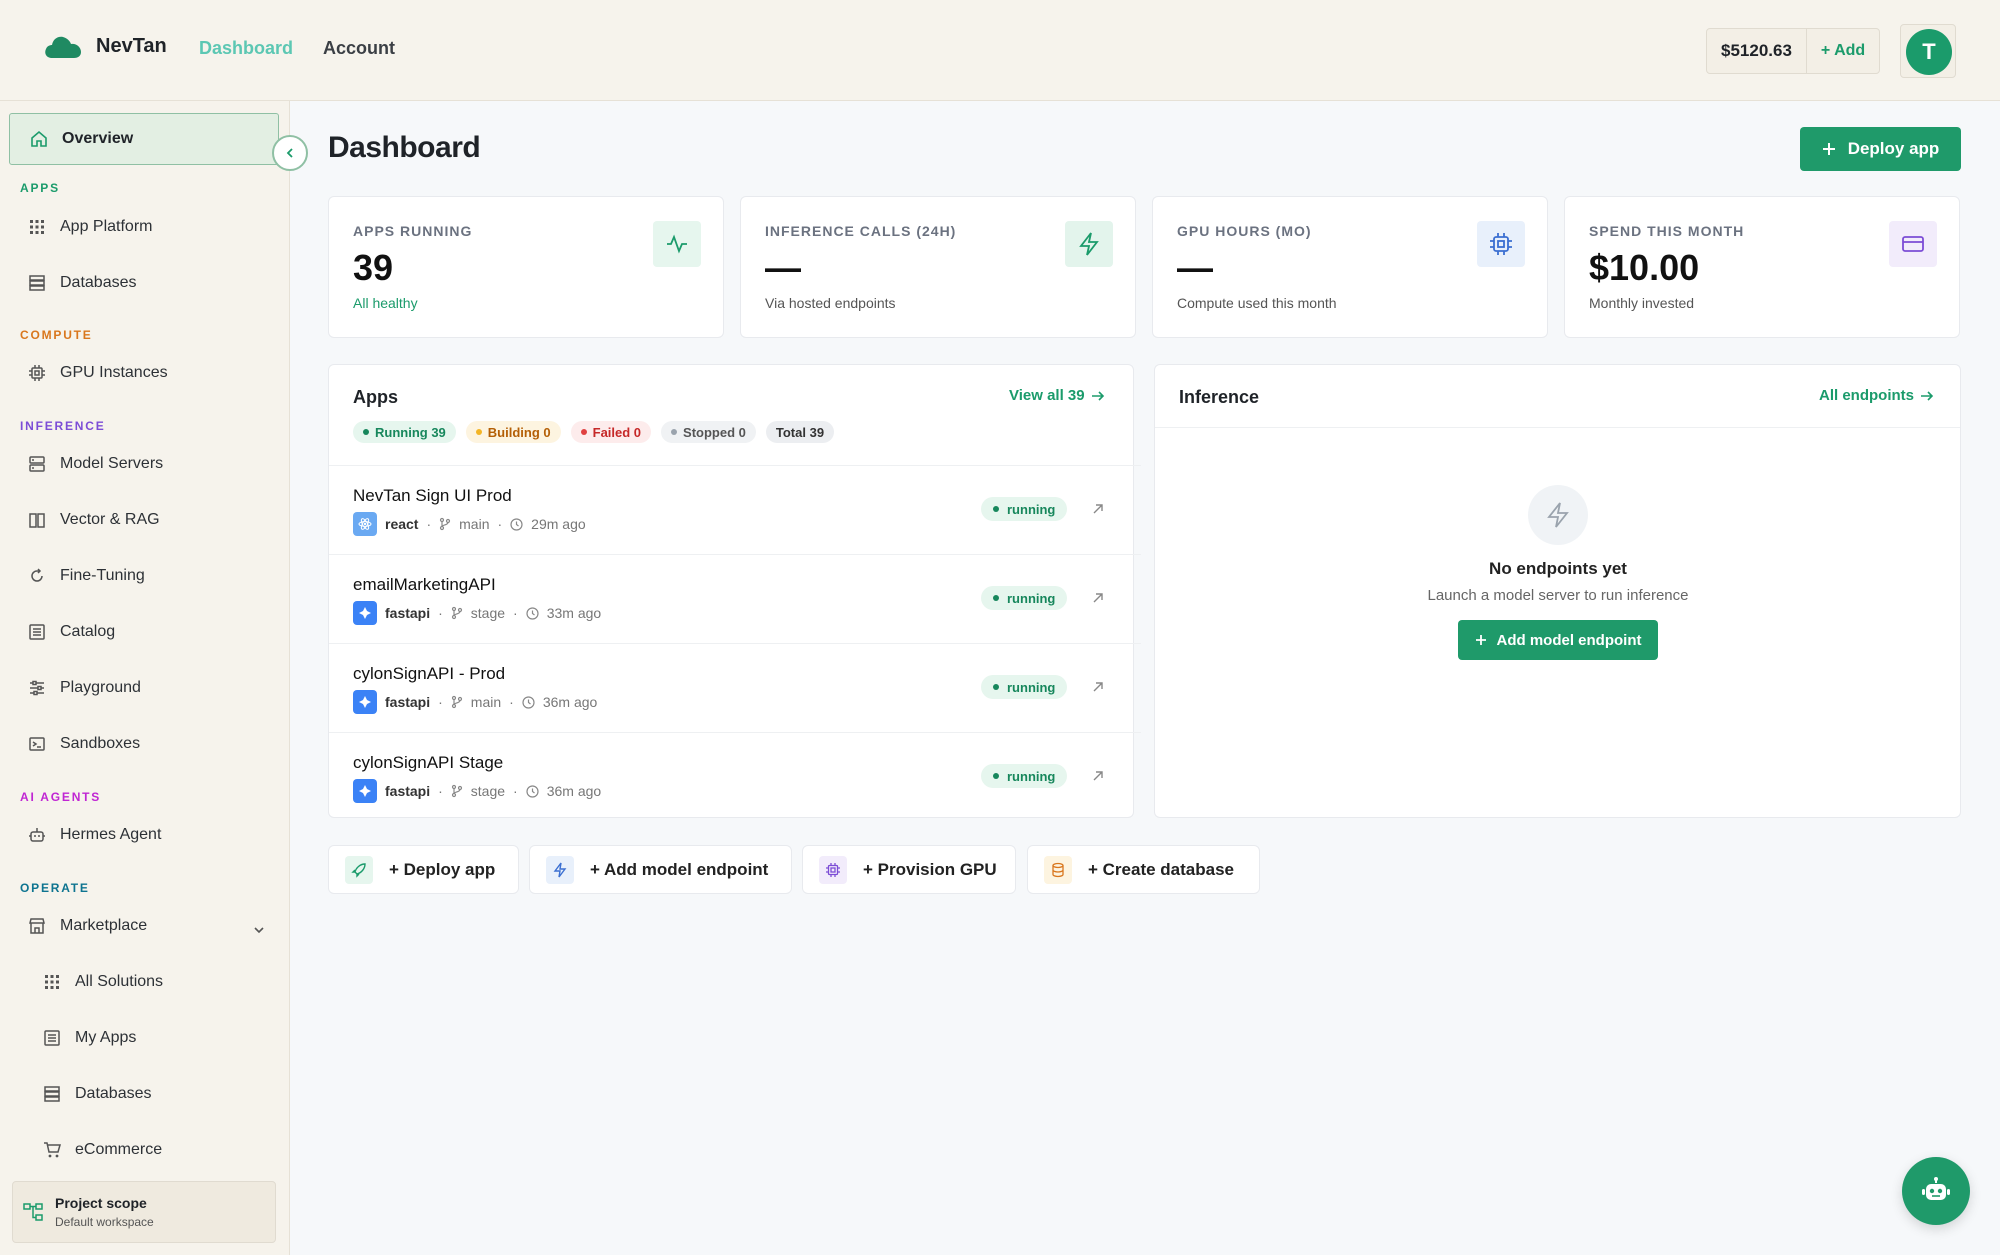 The image size is (2000, 1255). I want to click on empty-subtitle: Launch a model server to run inference, so click(1558, 595).